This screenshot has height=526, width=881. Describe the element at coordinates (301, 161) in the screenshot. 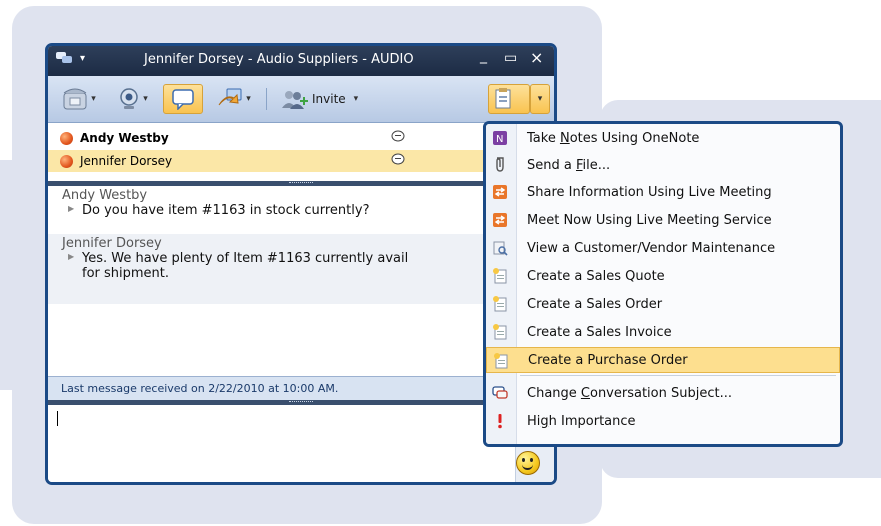

I see `participant-jennifer-dorsey: Jennifer Dorsey` at that location.